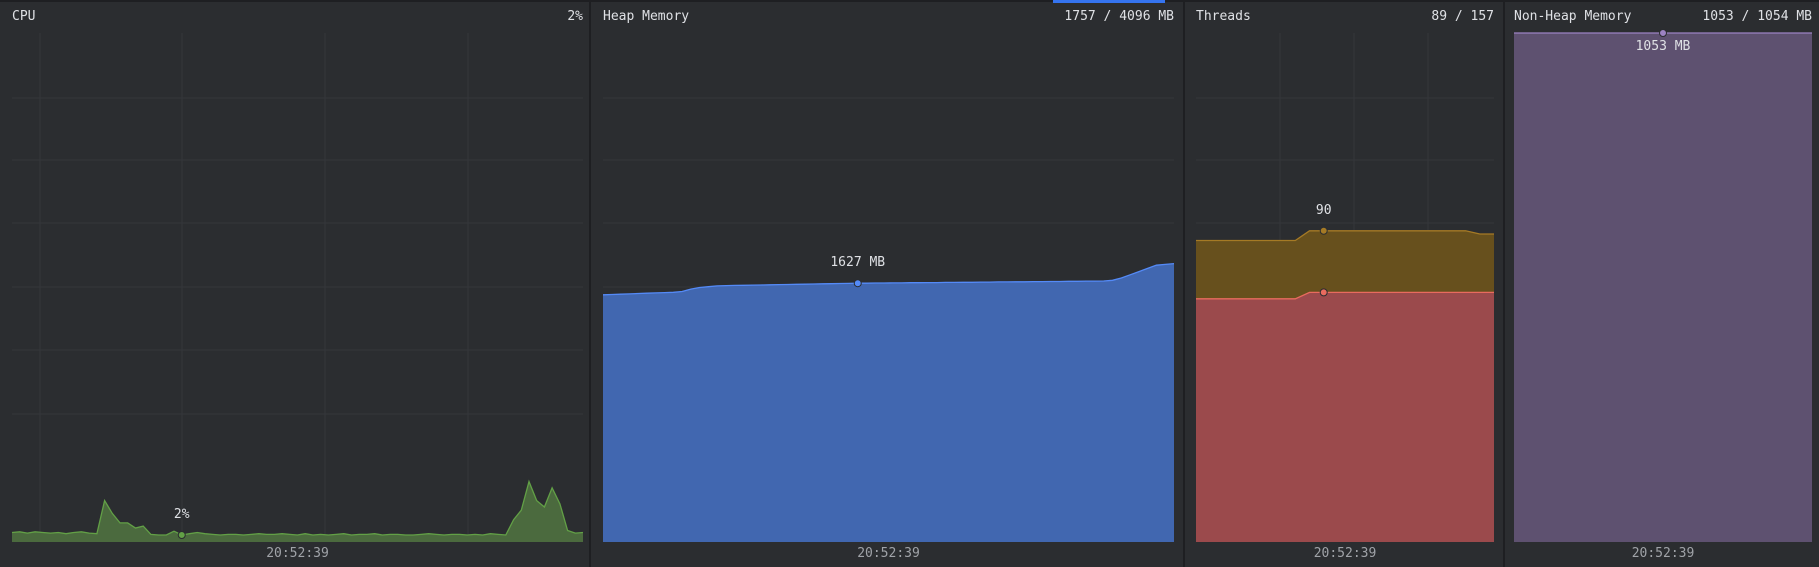  I want to click on nonheap-chart: 1053 MB, so click(1663, 285).